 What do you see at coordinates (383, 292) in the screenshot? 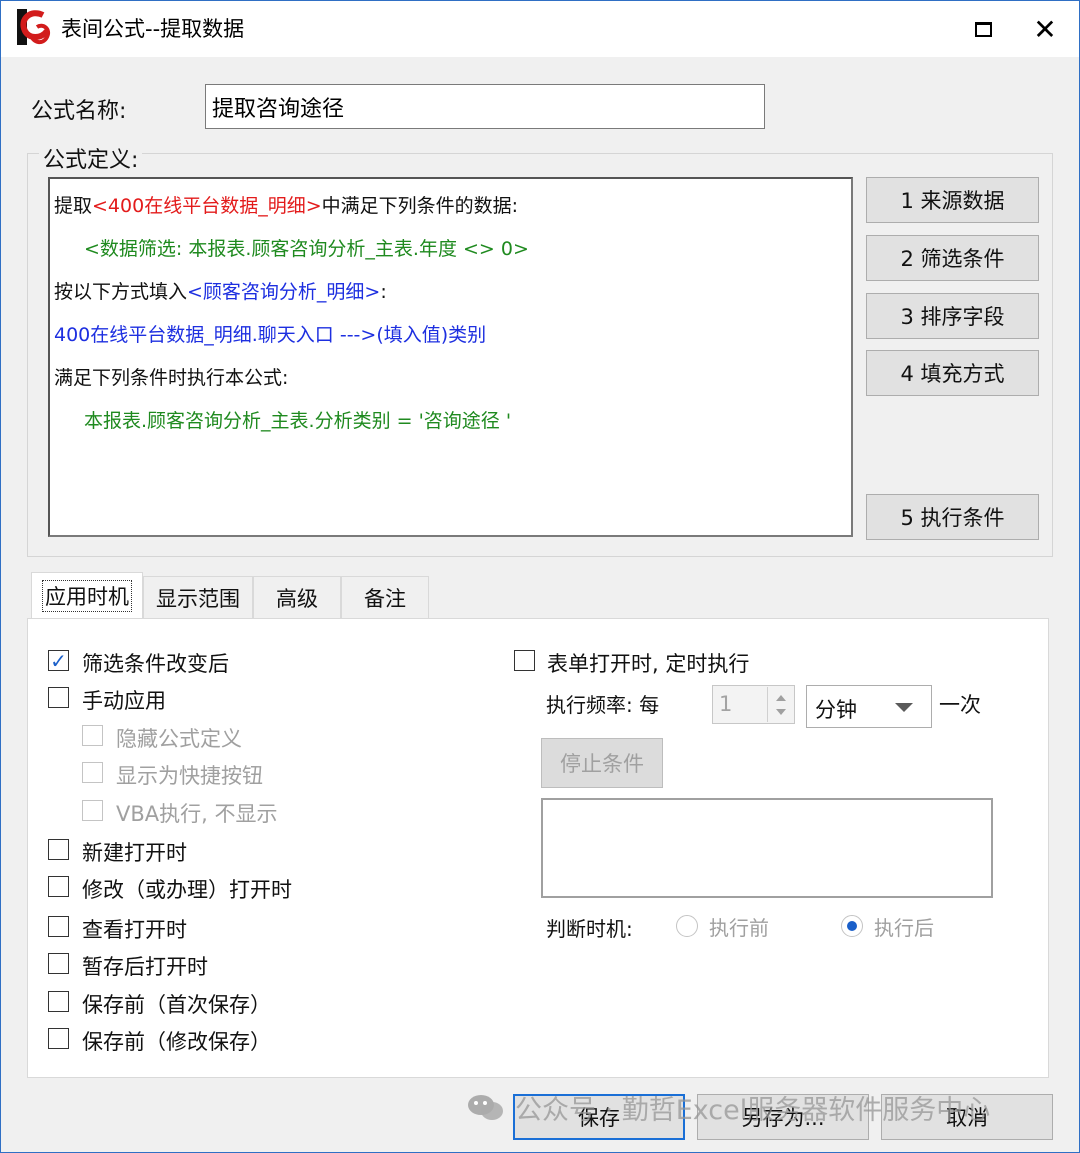
I see `def-text: :` at bounding box center [383, 292].